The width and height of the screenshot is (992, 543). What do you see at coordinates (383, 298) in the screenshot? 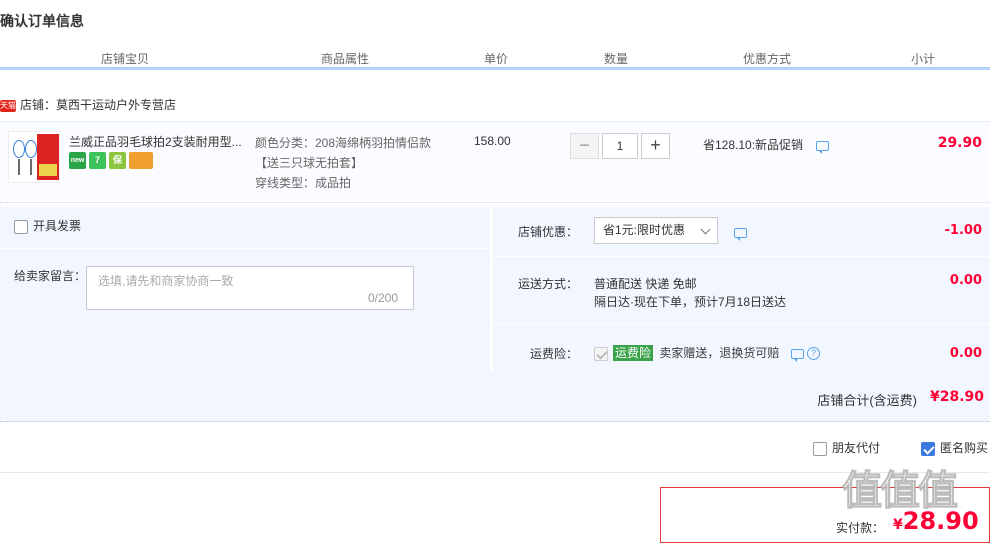
I see `seller-message-counter: 0/200` at bounding box center [383, 298].